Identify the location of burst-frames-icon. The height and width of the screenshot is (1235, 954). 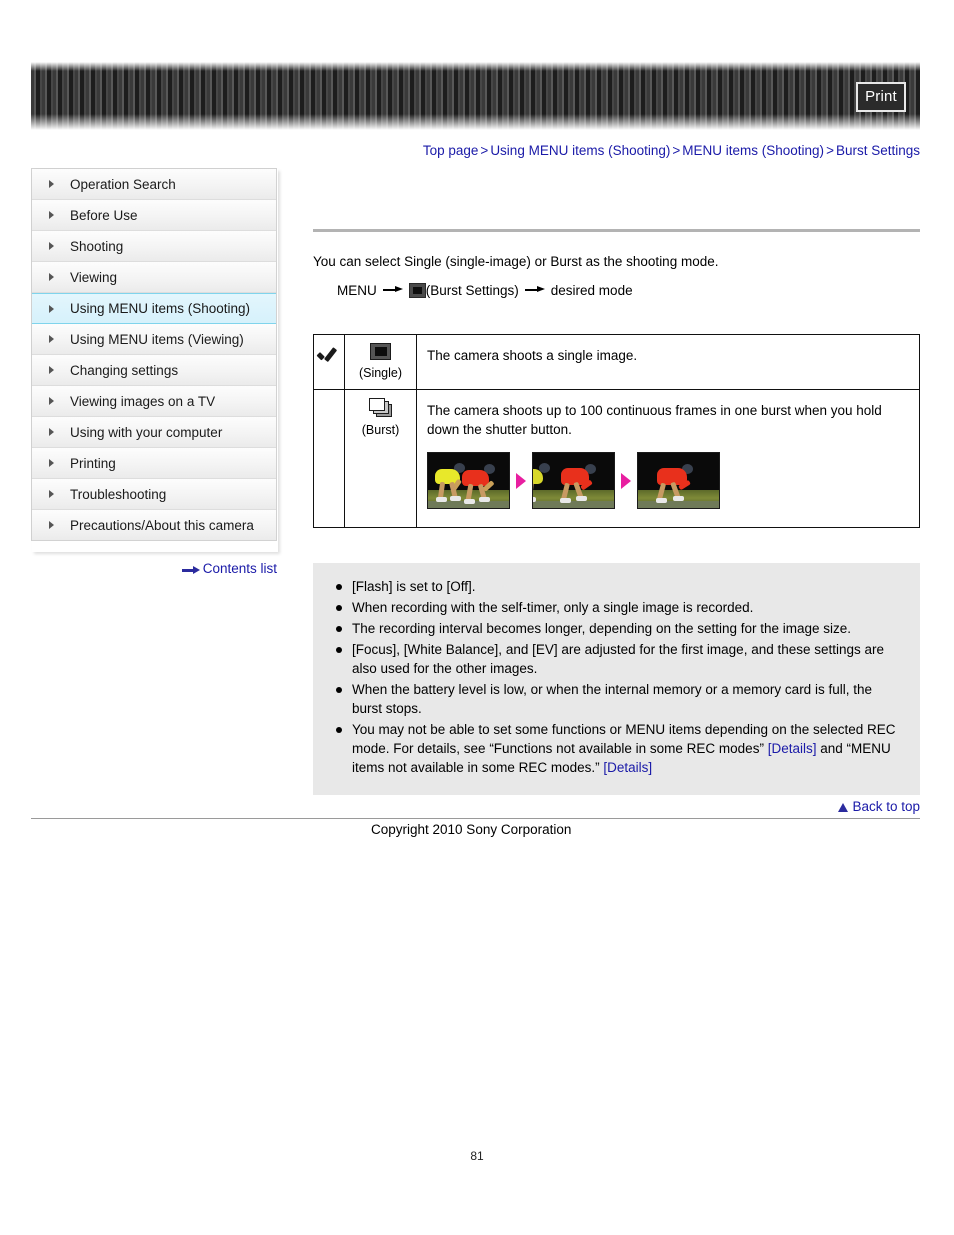
(380, 409).